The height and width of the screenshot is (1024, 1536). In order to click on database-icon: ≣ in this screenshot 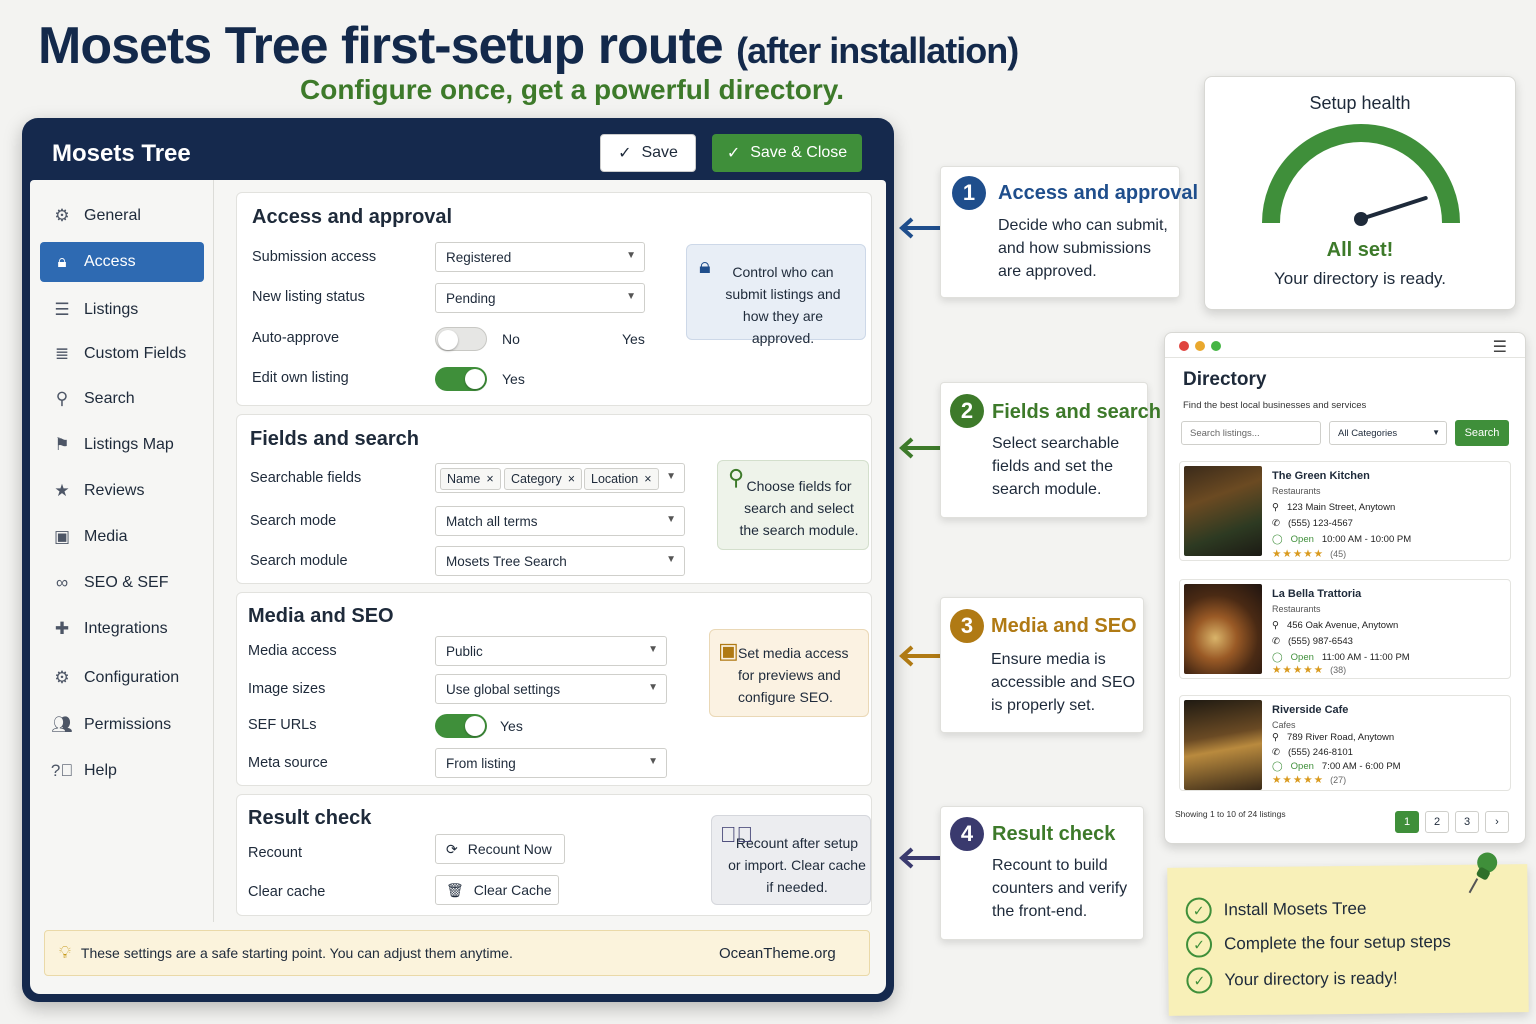, I will do `click(62, 353)`.